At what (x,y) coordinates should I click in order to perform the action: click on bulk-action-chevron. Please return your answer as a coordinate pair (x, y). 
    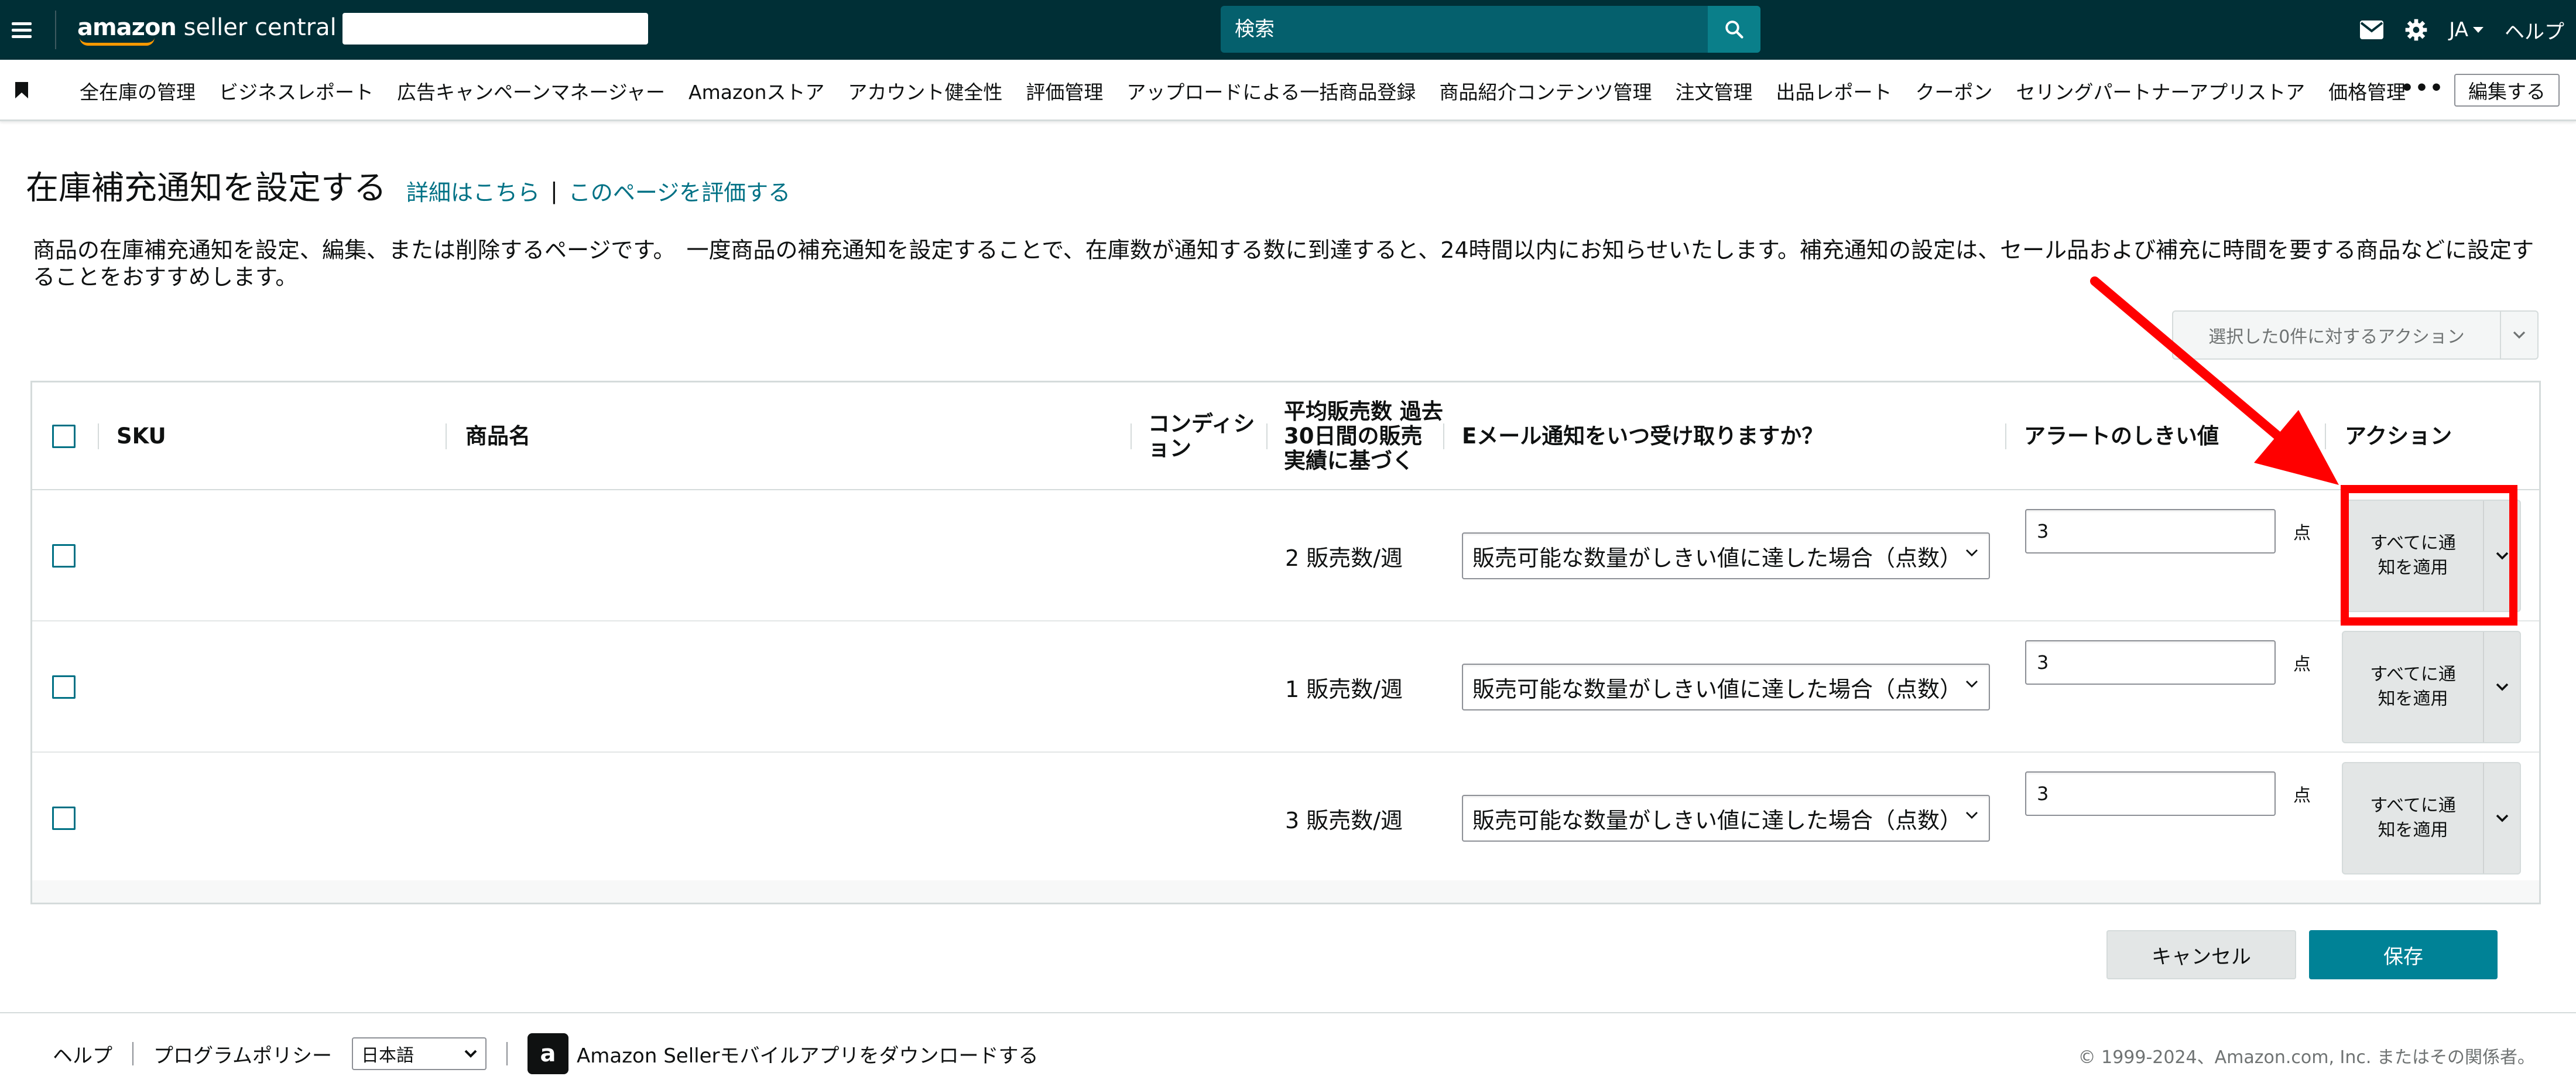
    Looking at the image, I should click on (2518, 335).